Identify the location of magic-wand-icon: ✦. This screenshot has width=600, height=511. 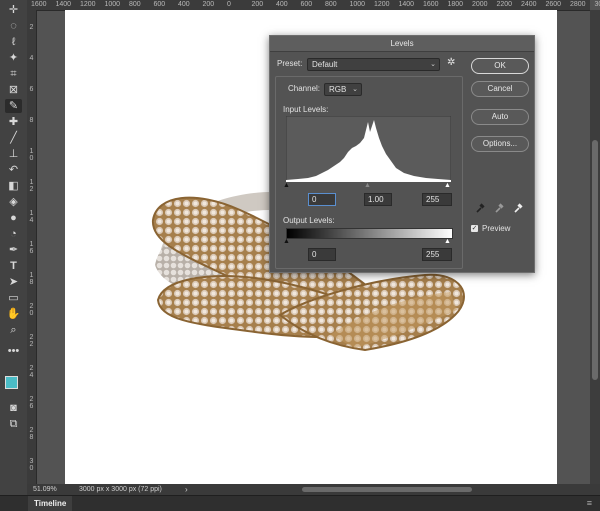
(13, 58).